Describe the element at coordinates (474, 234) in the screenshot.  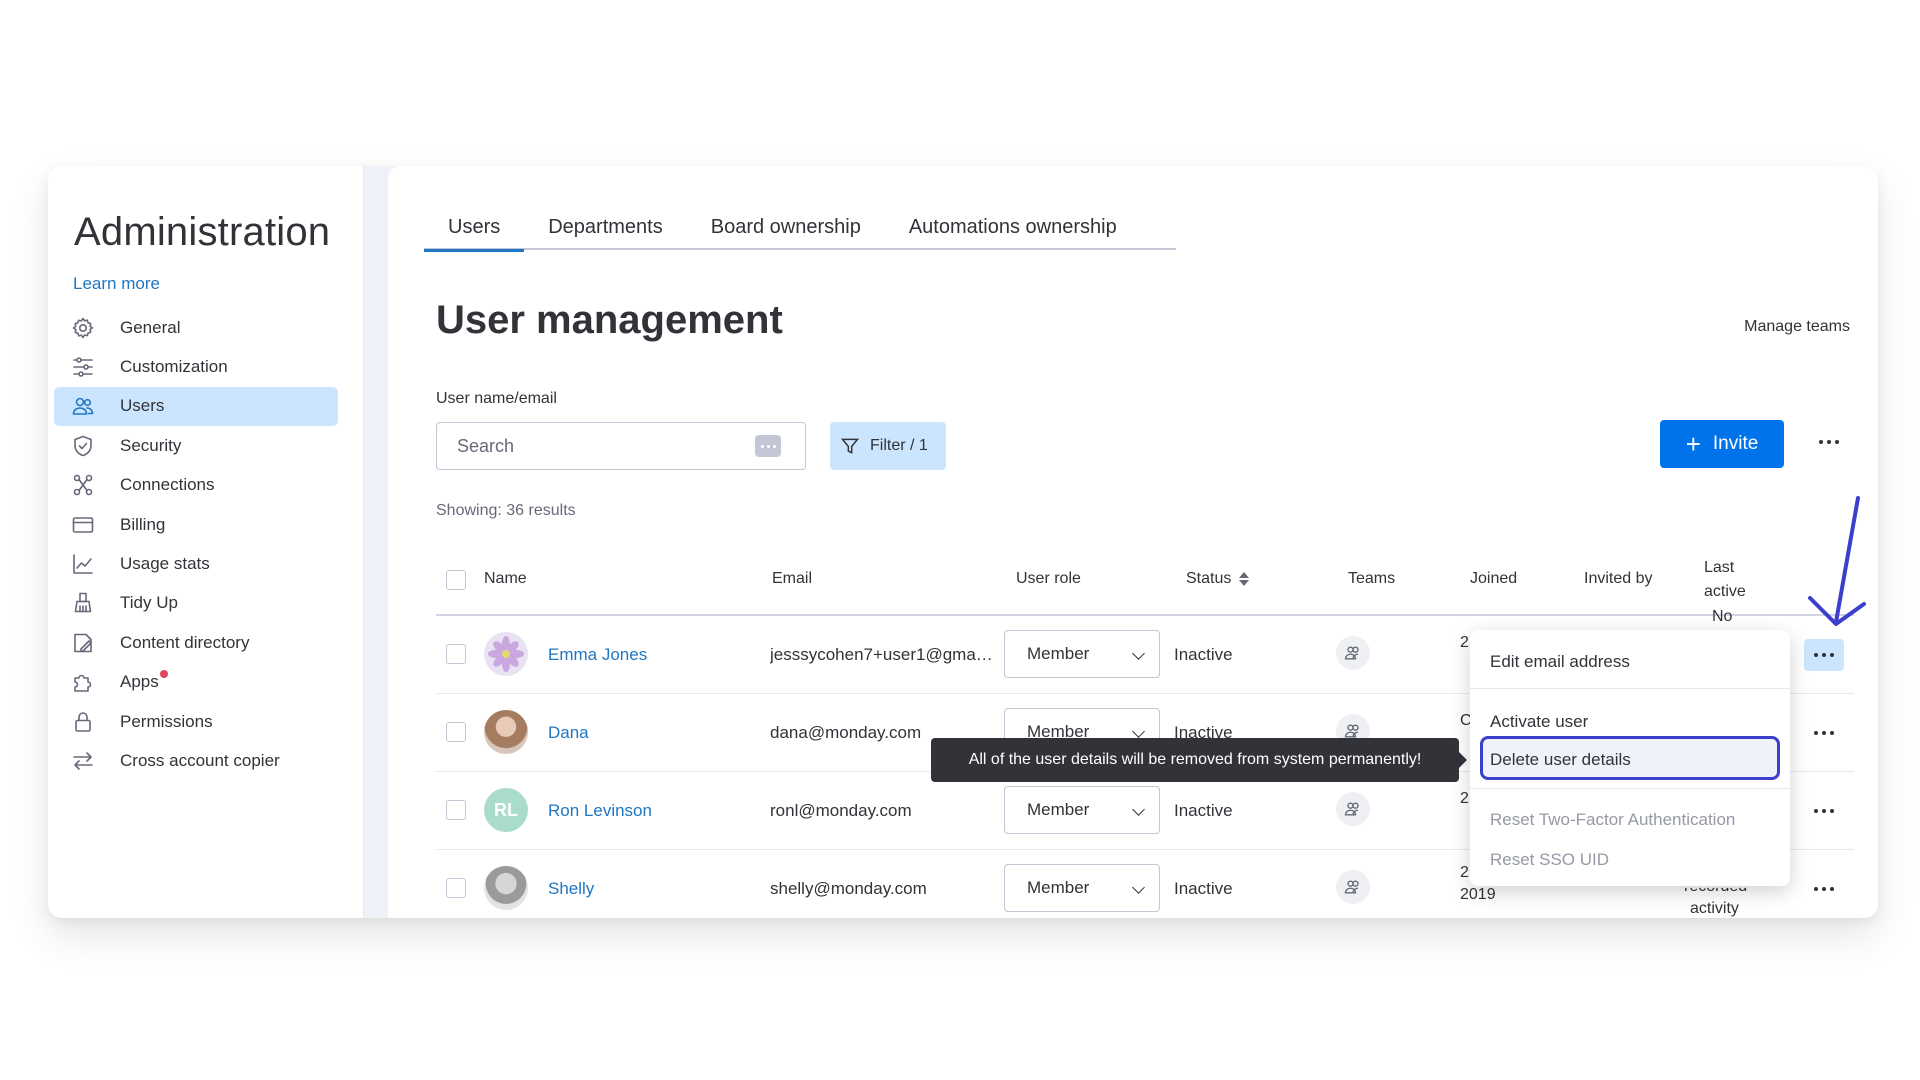
I see `tab-users: Users` at that location.